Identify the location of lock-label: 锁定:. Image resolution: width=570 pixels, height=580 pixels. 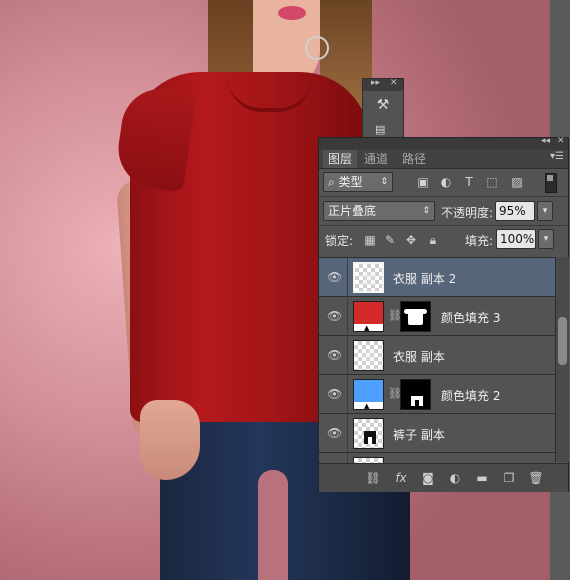
(339, 241).